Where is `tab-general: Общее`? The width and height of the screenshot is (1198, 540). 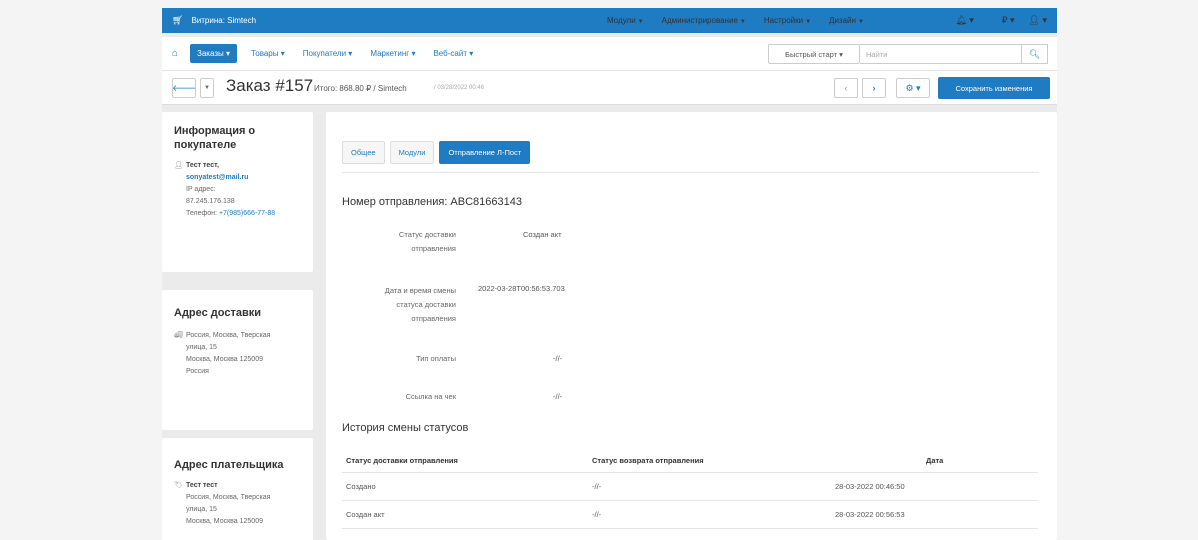 tab-general: Общее is located at coordinates (363, 152).